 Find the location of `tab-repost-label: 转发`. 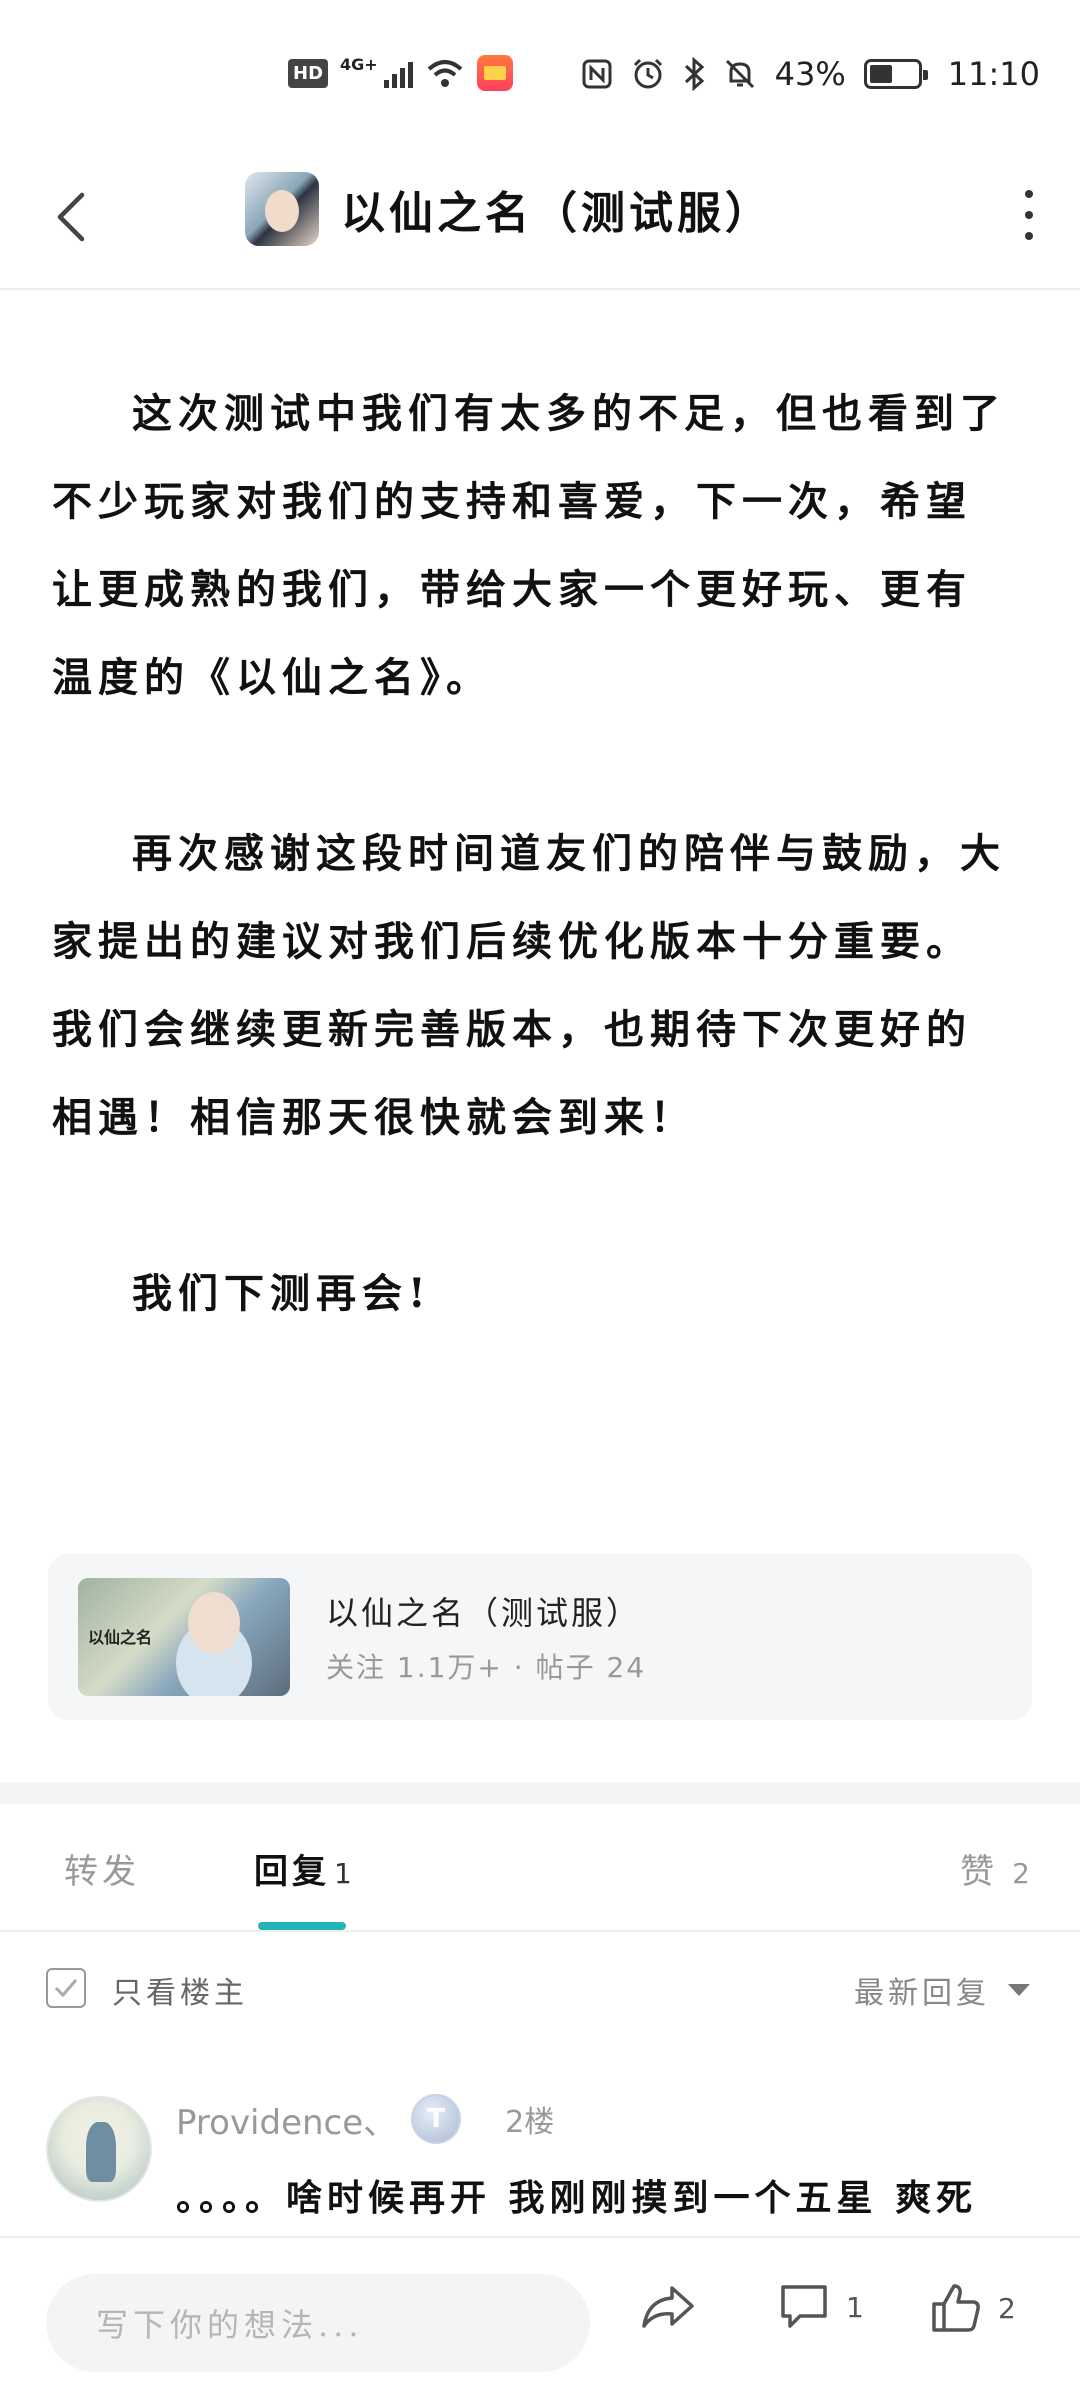

tab-repost-label: 转发 is located at coordinates (102, 1872).